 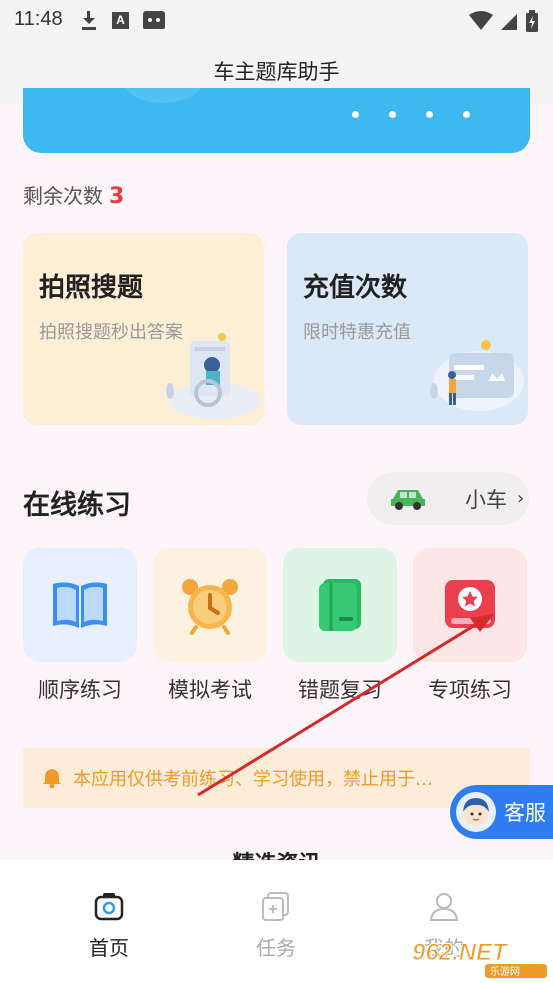 I want to click on vehicle-type-selector: 小车 ›, so click(x=448, y=498).